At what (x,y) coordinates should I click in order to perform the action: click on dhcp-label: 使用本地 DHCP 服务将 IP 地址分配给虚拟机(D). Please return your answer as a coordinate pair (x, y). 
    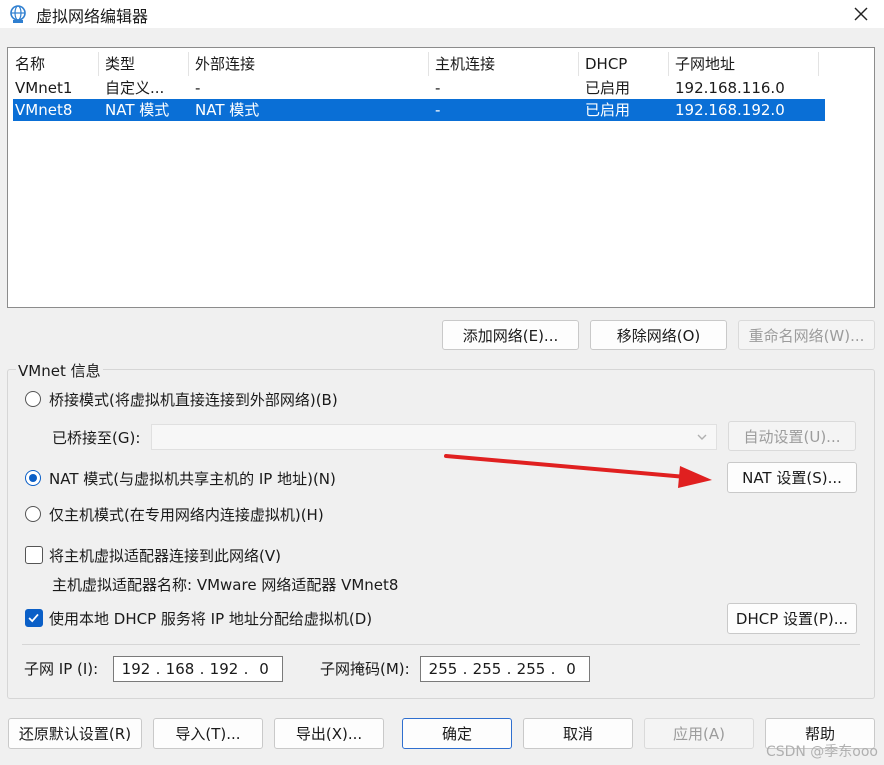
    Looking at the image, I should click on (210, 618).